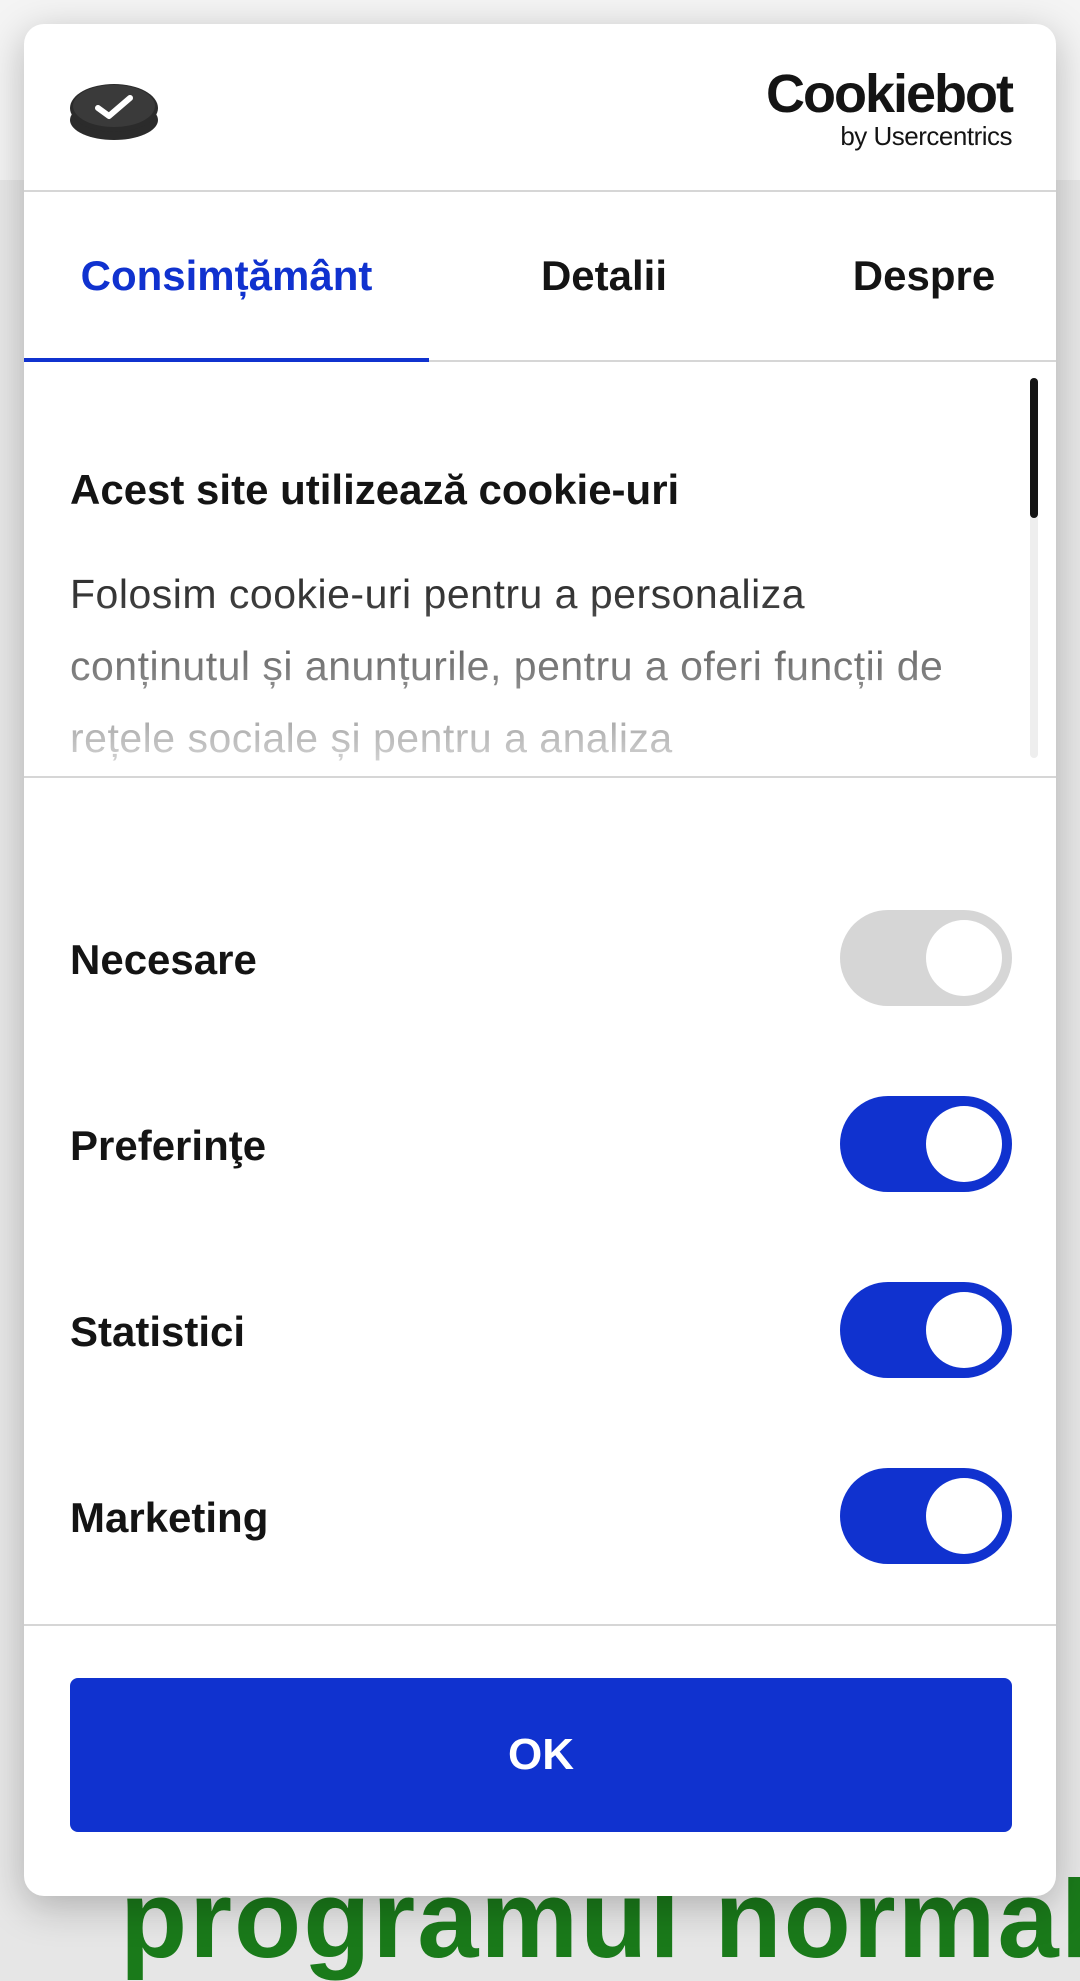 The width and height of the screenshot is (1080, 1981). I want to click on statistics-toggle, so click(926, 1330).